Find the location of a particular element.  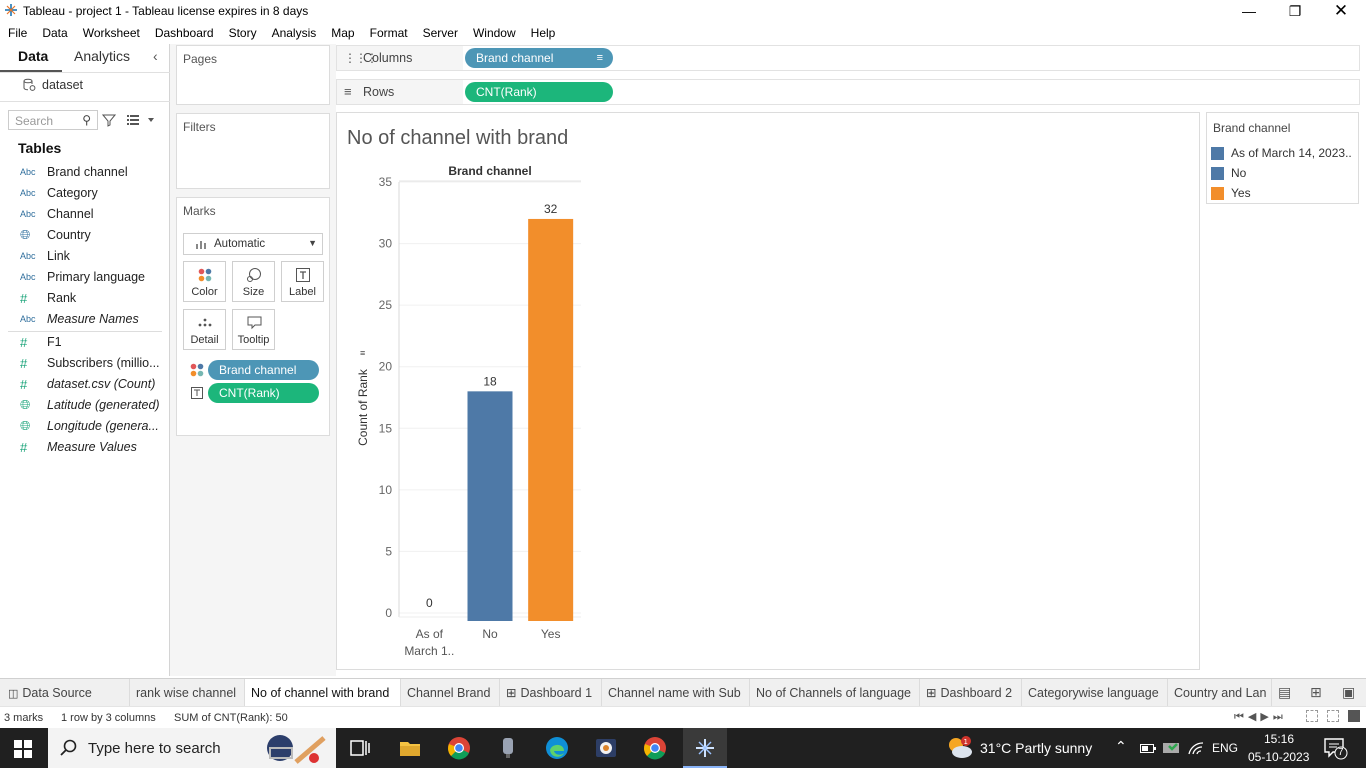

sheet-navigation-icons: ⏮◀▶⏭ is located at coordinates (1260, 717).